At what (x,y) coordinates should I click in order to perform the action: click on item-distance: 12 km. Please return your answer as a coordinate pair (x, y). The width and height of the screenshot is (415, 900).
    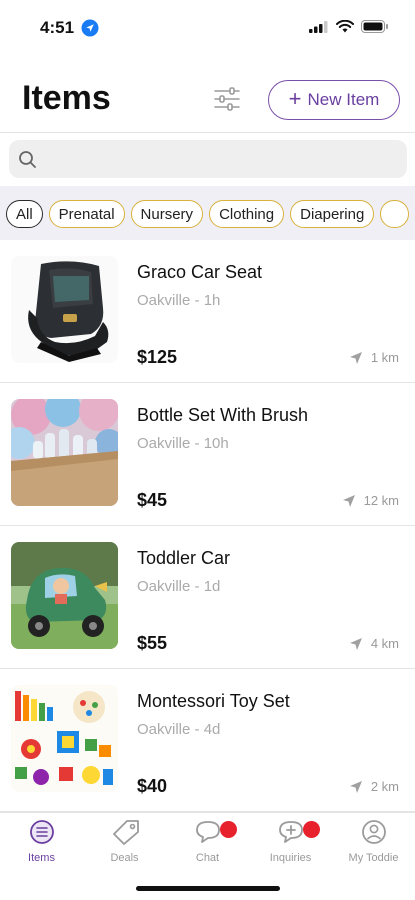
    Looking at the image, I should click on (370, 500).